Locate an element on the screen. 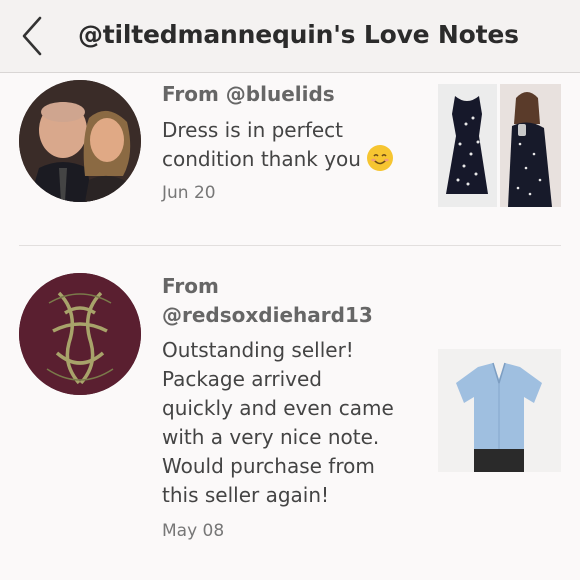  note-sender-prefix: From is located at coordinates (190, 286).